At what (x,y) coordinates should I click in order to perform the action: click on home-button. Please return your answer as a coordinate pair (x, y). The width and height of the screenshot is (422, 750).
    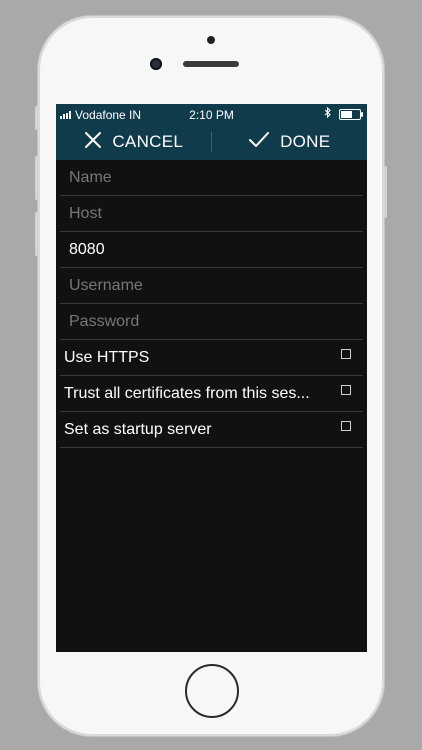
    Looking at the image, I should click on (212, 691).